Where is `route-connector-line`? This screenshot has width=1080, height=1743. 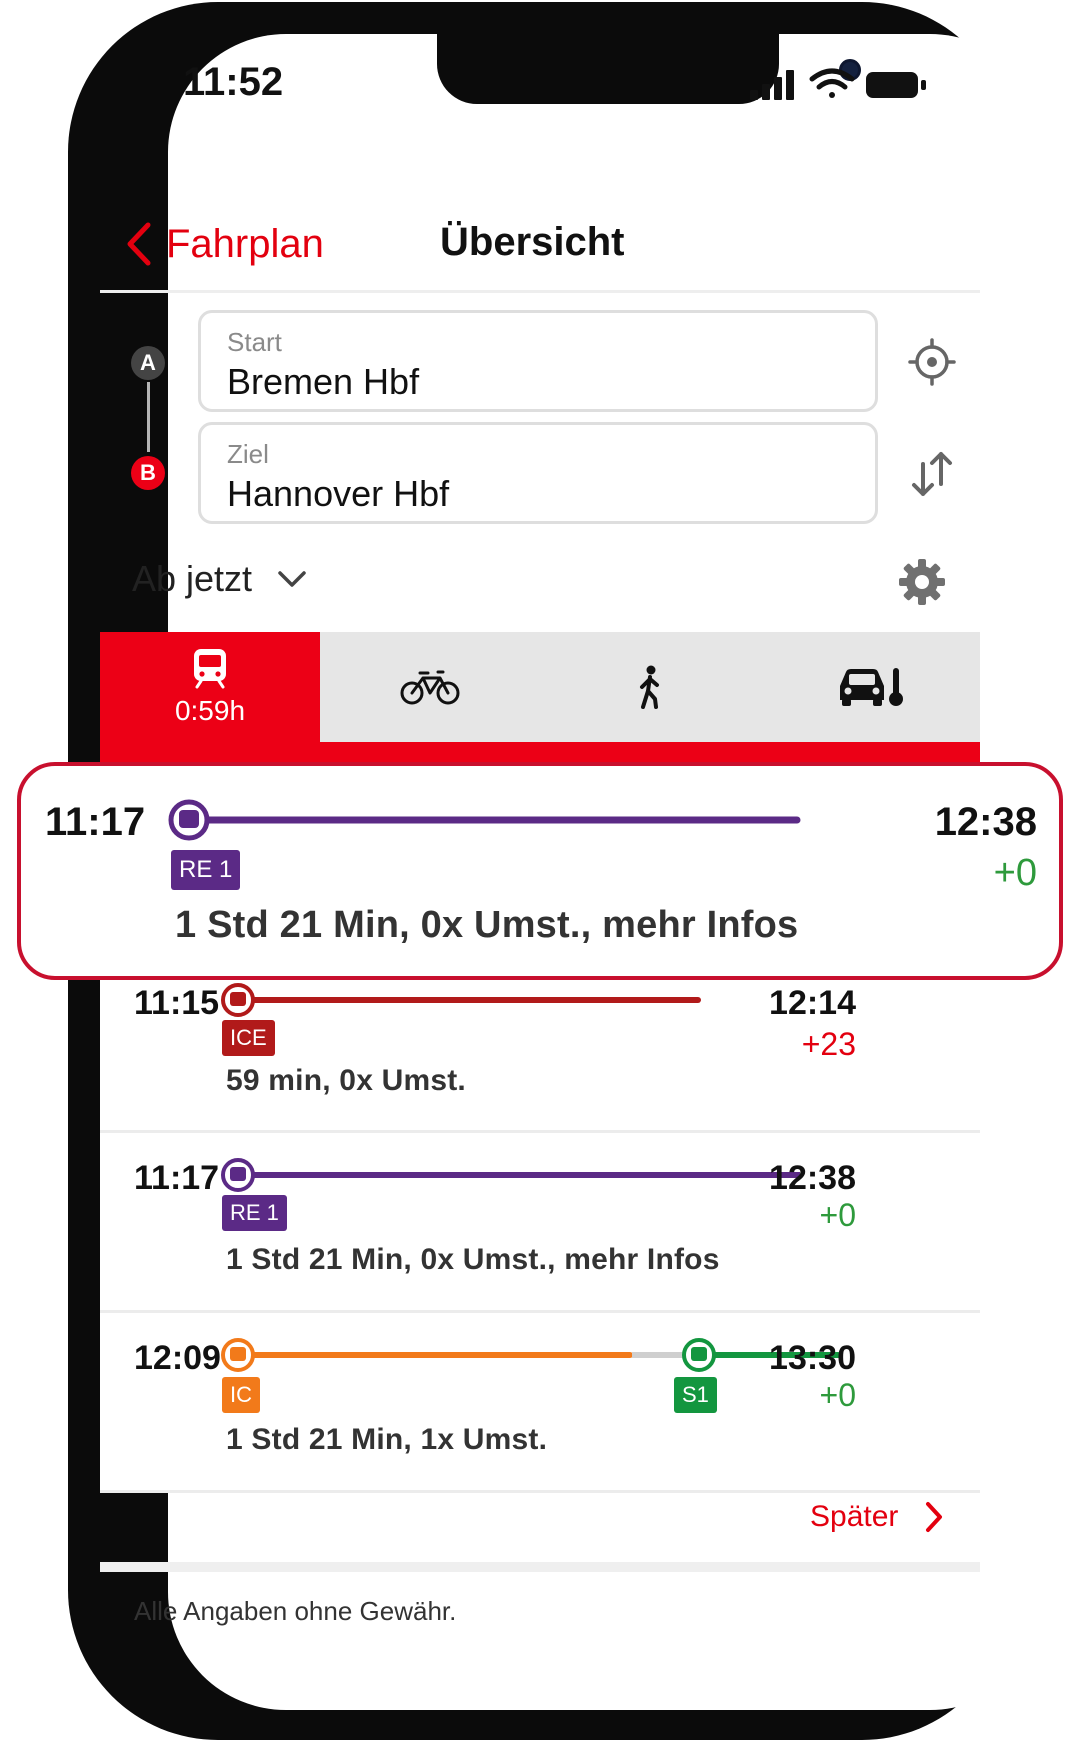
route-connector-line is located at coordinates (148, 417).